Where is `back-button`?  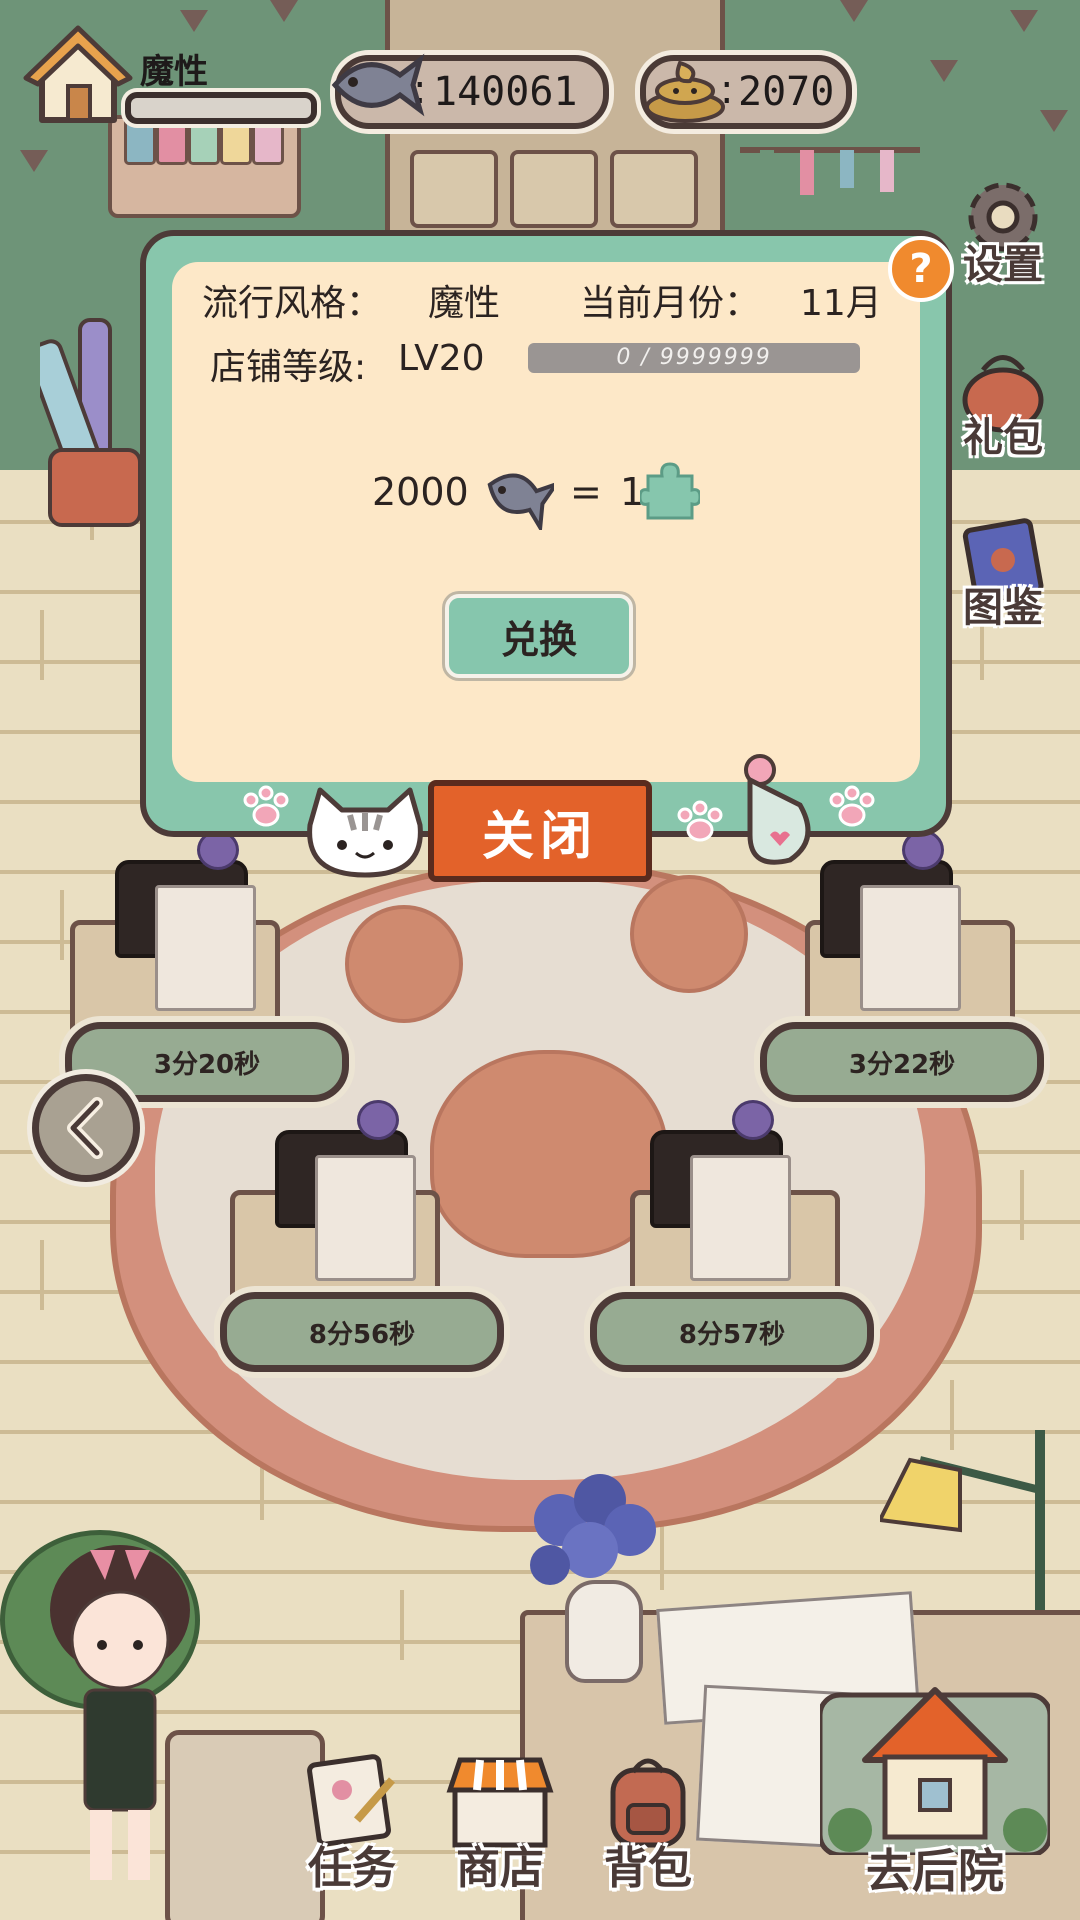
back-button is located at coordinates (86, 1128).